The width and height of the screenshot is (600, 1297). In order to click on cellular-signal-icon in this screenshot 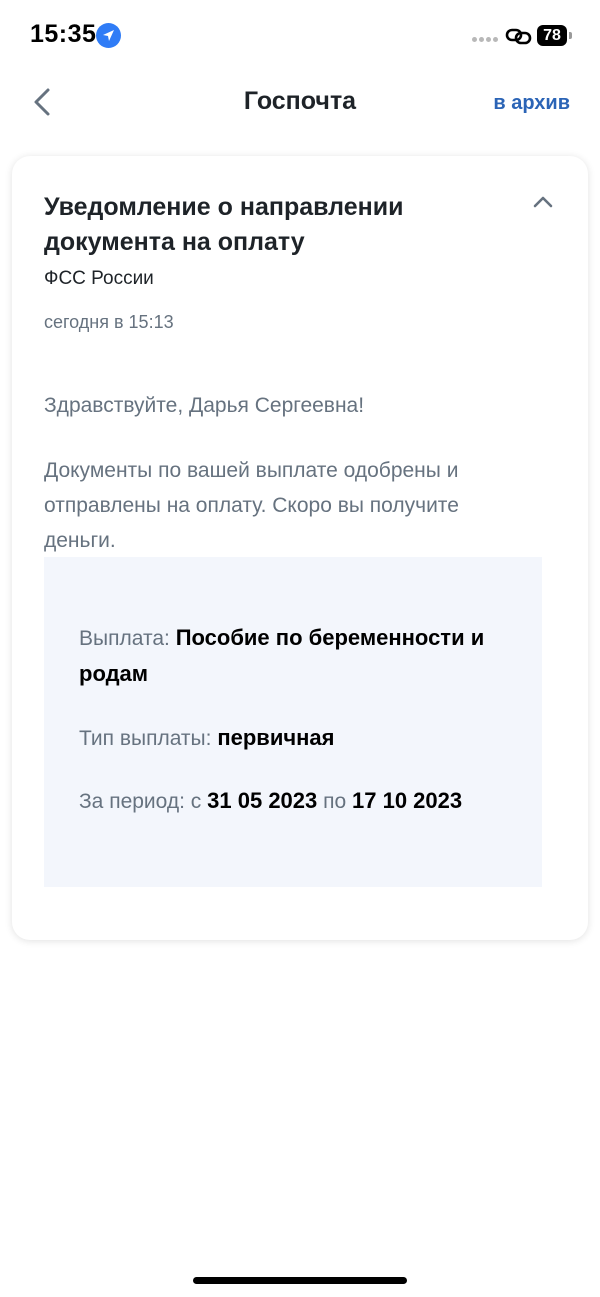, I will do `click(486, 40)`.